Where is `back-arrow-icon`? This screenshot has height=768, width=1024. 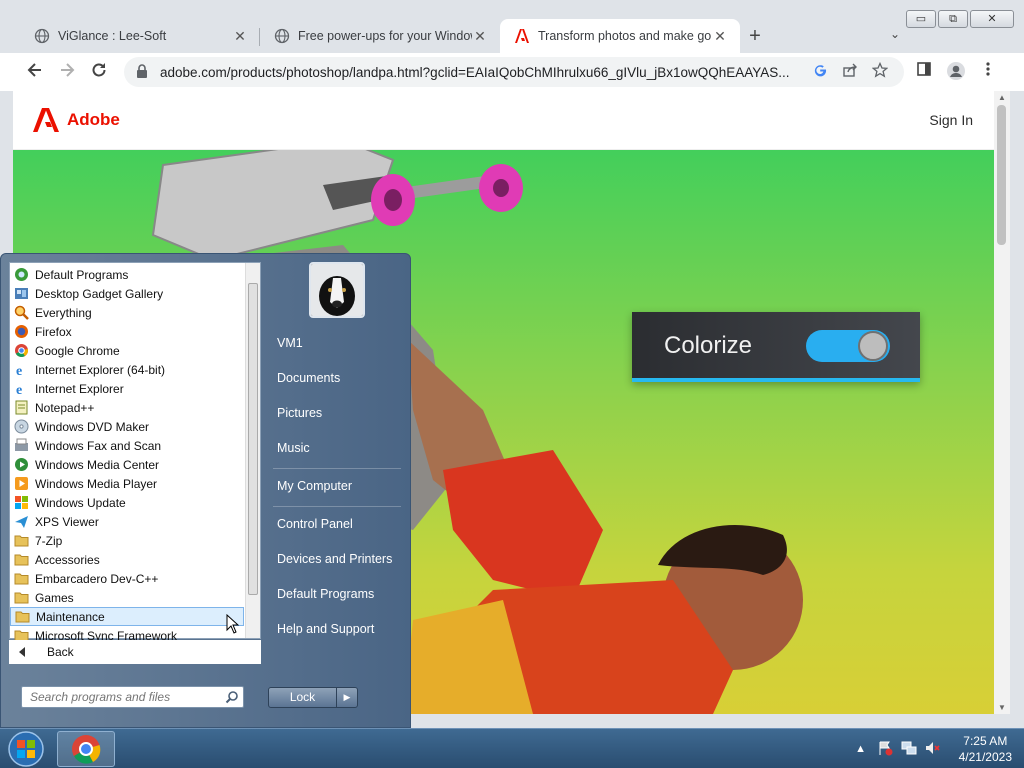
back-arrow-icon is located at coordinates (35, 72).